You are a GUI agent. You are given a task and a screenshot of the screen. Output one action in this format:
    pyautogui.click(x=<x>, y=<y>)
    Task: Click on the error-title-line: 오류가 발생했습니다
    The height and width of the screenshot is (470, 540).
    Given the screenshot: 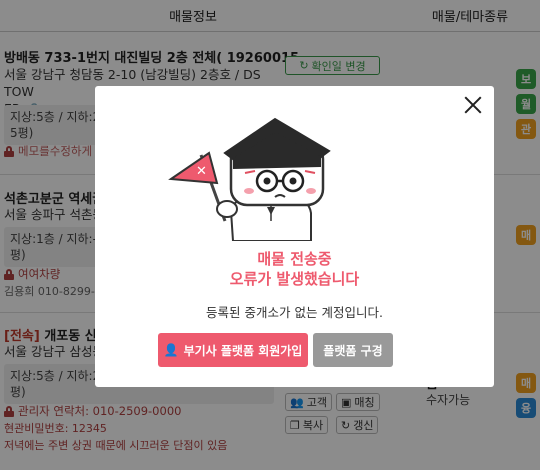 What is the action you would take?
    pyautogui.click(x=294, y=279)
    